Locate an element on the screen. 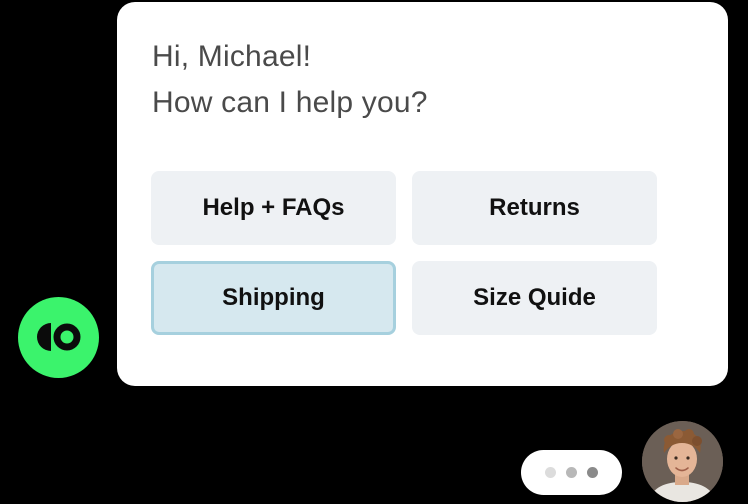 The image size is (748, 504). brand-avatar is located at coordinates (58, 337).